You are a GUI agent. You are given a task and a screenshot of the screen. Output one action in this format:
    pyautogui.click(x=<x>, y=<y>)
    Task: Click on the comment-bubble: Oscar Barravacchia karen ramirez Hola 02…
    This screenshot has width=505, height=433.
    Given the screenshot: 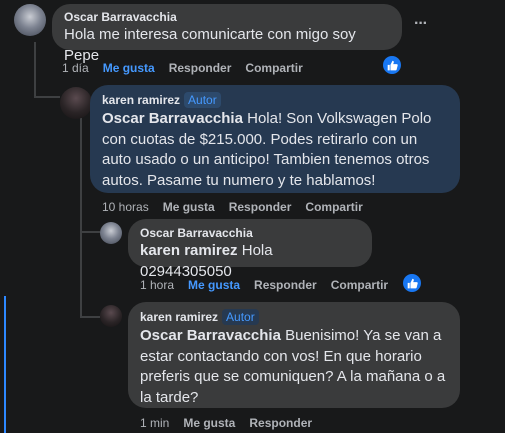 What is the action you would take?
    pyautogui.click(x=250, y=249)
    